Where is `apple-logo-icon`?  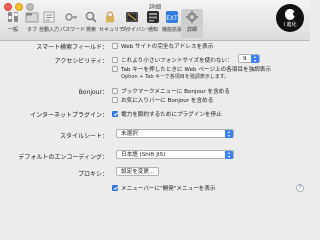
apple-logo-icon is located at coordinates (291, 14).